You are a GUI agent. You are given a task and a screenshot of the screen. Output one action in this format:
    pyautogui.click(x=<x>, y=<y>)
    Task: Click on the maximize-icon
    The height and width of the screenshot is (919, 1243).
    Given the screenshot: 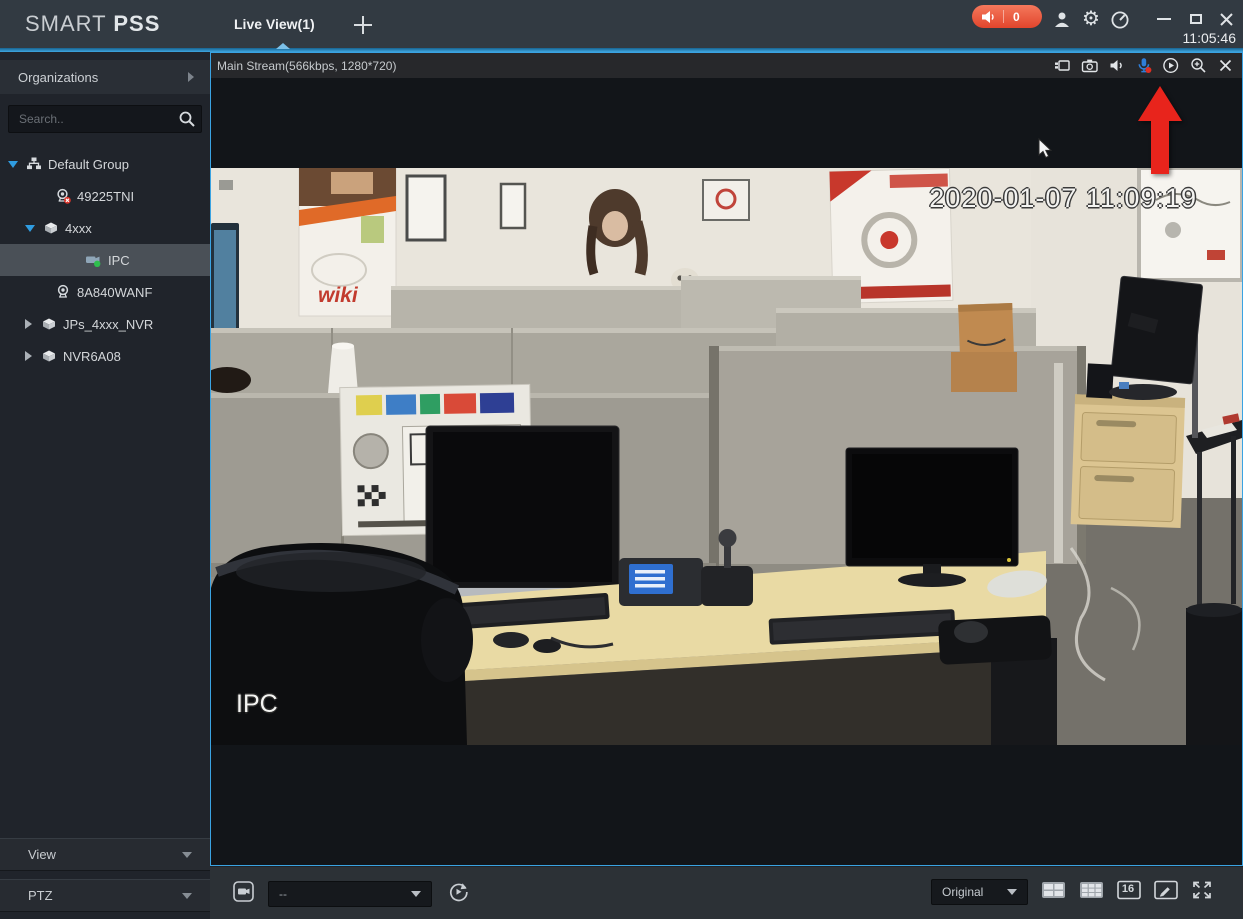 What is the action you would take?
    pyautogui.click(x=1196, y=19)
    